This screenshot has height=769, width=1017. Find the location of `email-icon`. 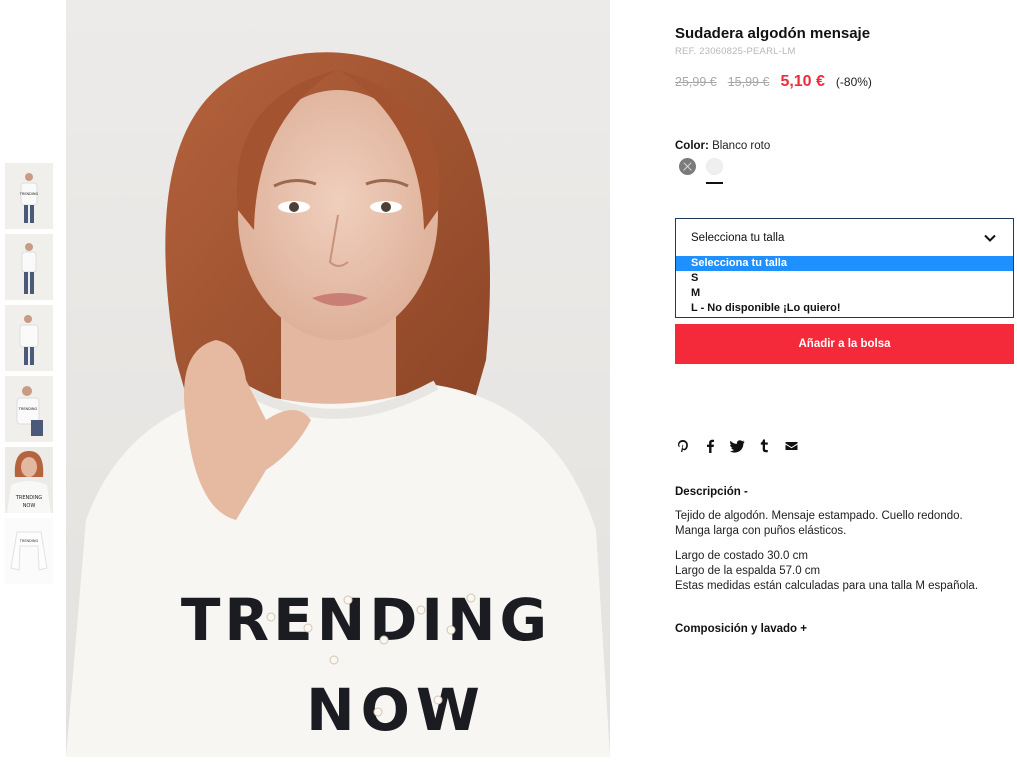

email-icon is located at coordinates (791, 446).